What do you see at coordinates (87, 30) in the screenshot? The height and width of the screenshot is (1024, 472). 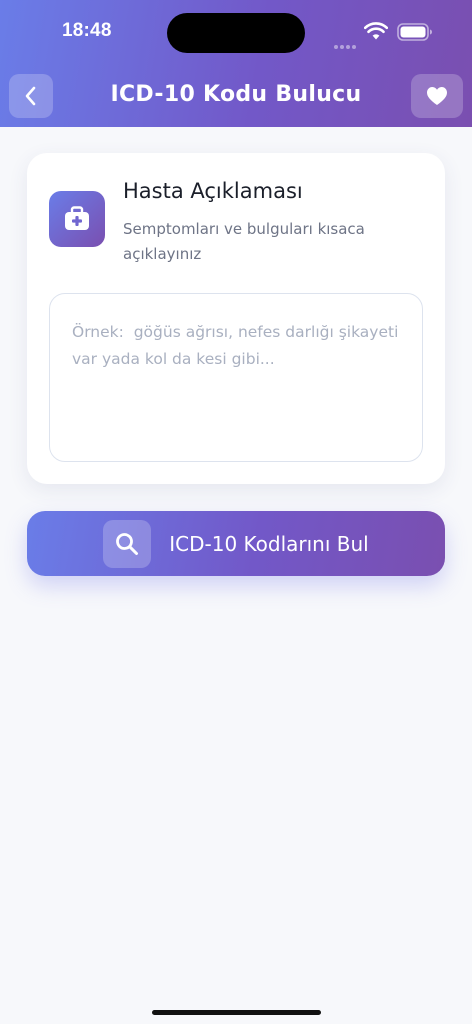 I see `status-time: 18:48` at bounding box center [87, 30].